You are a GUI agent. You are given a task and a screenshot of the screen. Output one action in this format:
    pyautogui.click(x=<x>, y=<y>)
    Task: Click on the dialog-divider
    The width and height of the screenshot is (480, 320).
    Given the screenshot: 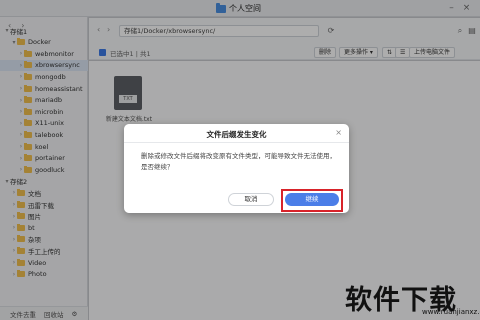 What is the action you would take?
    pyautogui.click(x=236, y=142)
    